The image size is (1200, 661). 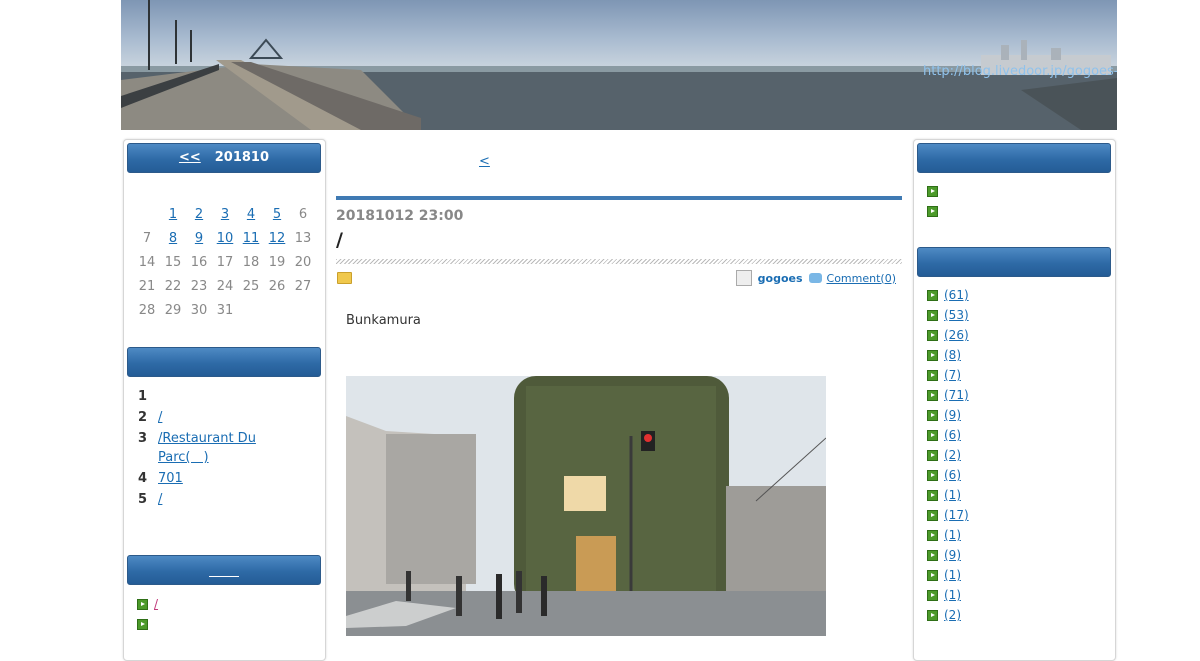 I want to click on category-link: (8), so click(x=958, y=355).